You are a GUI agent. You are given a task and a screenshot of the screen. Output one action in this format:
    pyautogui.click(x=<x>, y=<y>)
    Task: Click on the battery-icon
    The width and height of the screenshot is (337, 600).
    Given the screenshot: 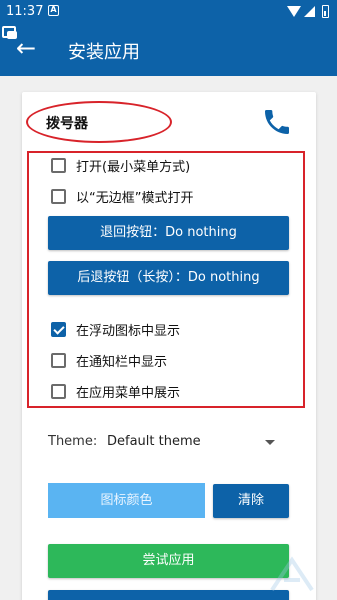 What is the action you would take?
    pyautogui.click(x=325, y=11)
    